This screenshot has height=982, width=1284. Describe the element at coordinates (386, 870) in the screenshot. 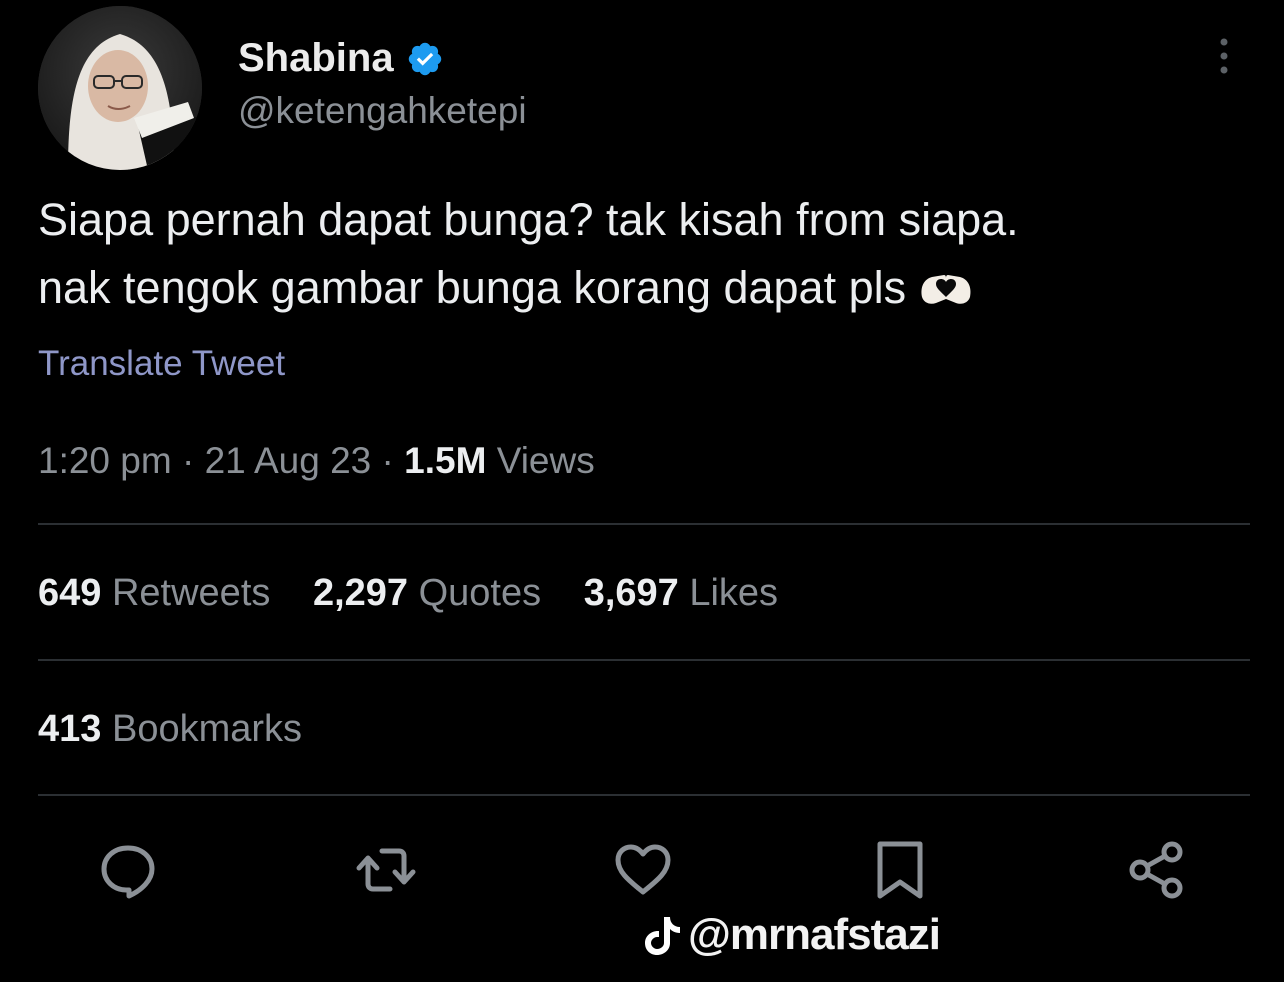

I see `retweet-icon` at that location.